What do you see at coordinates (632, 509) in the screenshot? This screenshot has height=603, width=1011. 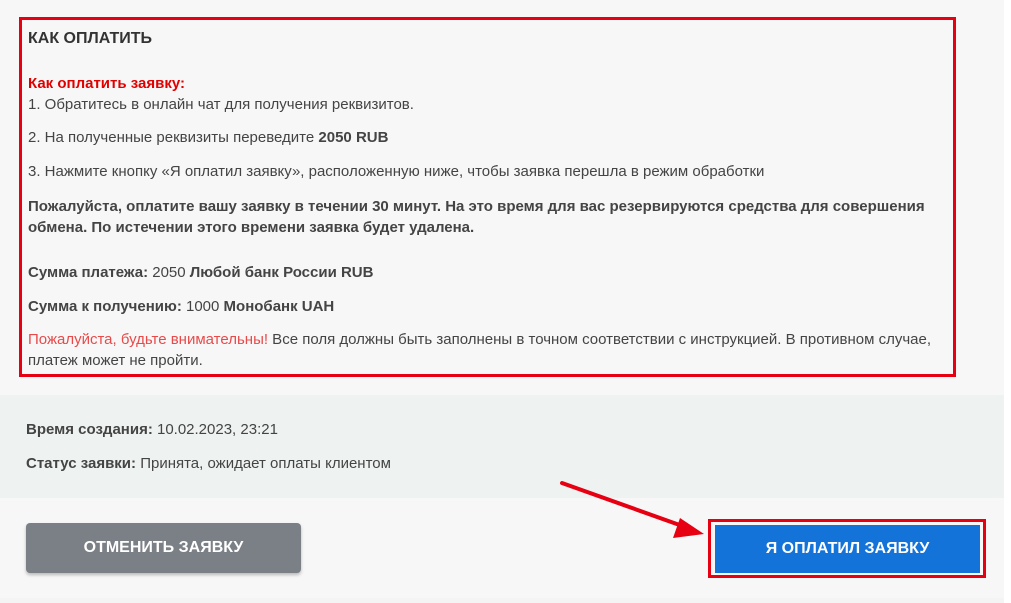 I see `arrow-right-down-icon` at bounding box center [632, 509].